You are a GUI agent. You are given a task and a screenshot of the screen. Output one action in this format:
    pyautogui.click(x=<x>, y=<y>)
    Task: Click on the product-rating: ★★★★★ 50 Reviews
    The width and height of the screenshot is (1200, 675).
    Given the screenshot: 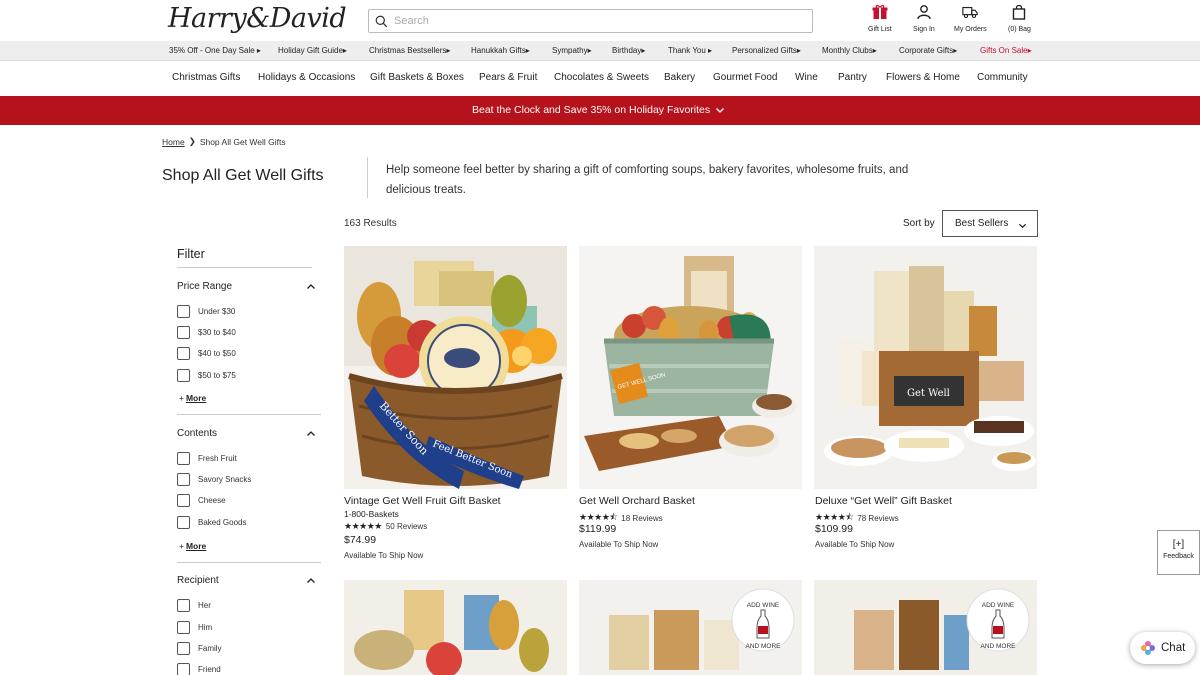 What is the action you would take?
    pyautogui.click(x=385, y=526)
    